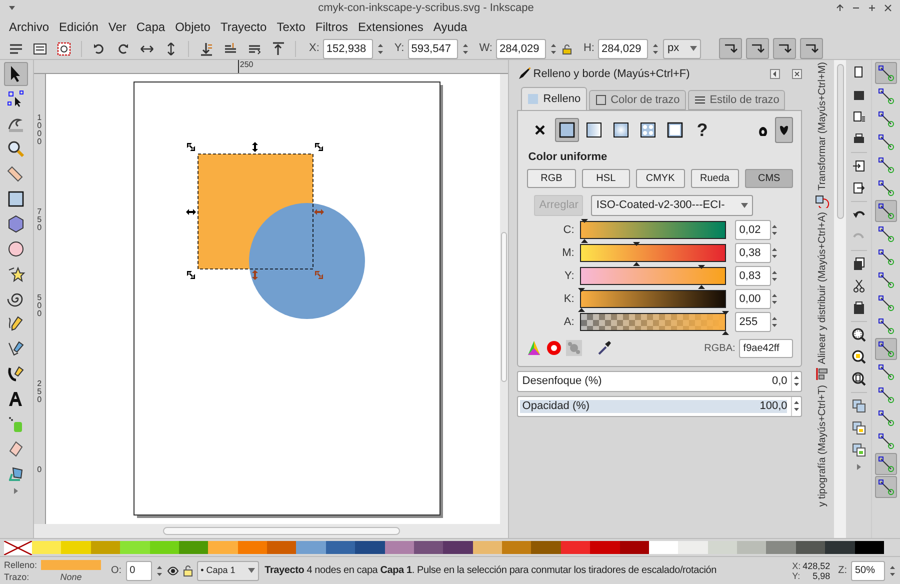 Image resolution: width=900 pixels, height=584 pixels. Describe the element at coordinates (227, 570) in the screenshot. I see `layer-dropdown: • Capa 1` at that location.